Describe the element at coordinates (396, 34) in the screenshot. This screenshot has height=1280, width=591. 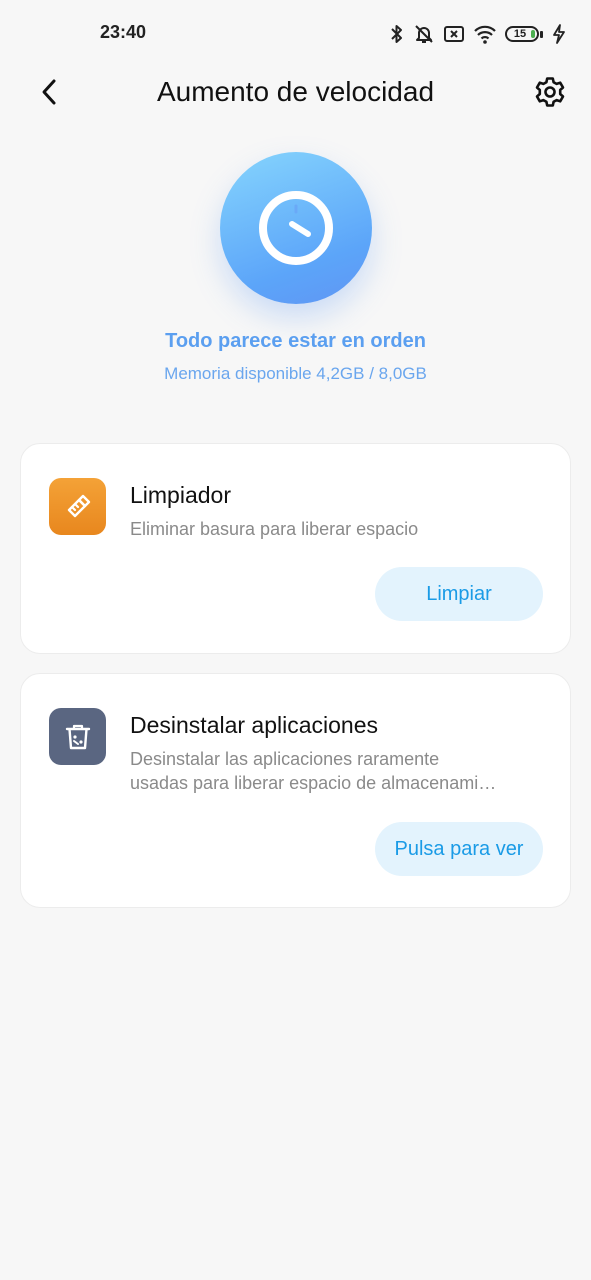
I see `bluetooth-icon` at that location.